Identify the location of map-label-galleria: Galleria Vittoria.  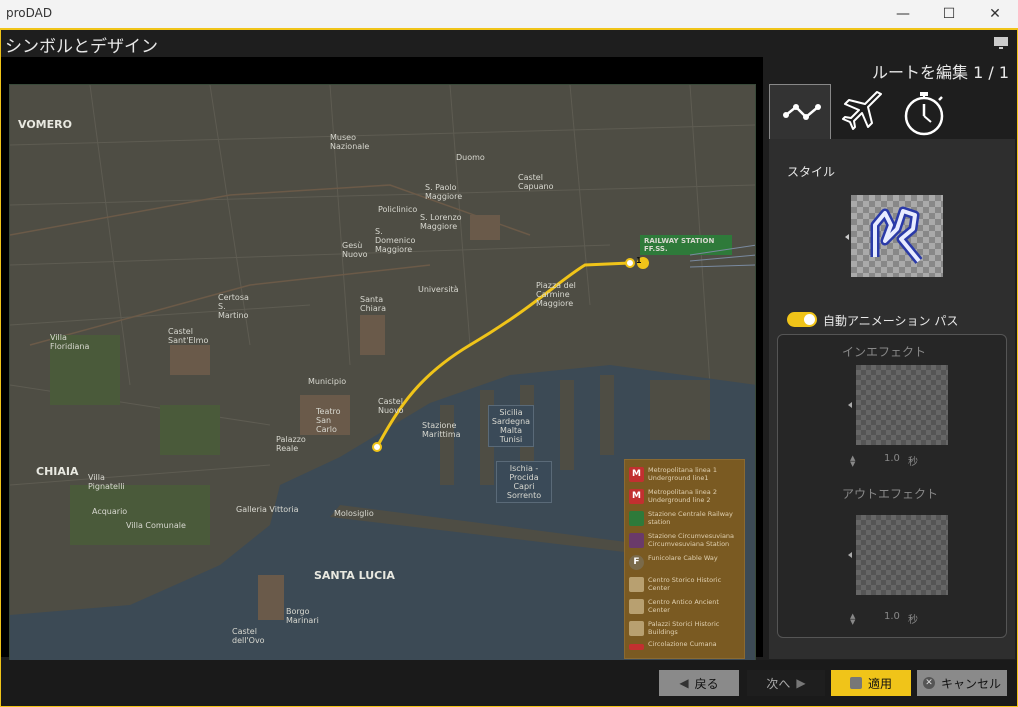
(267, 509).